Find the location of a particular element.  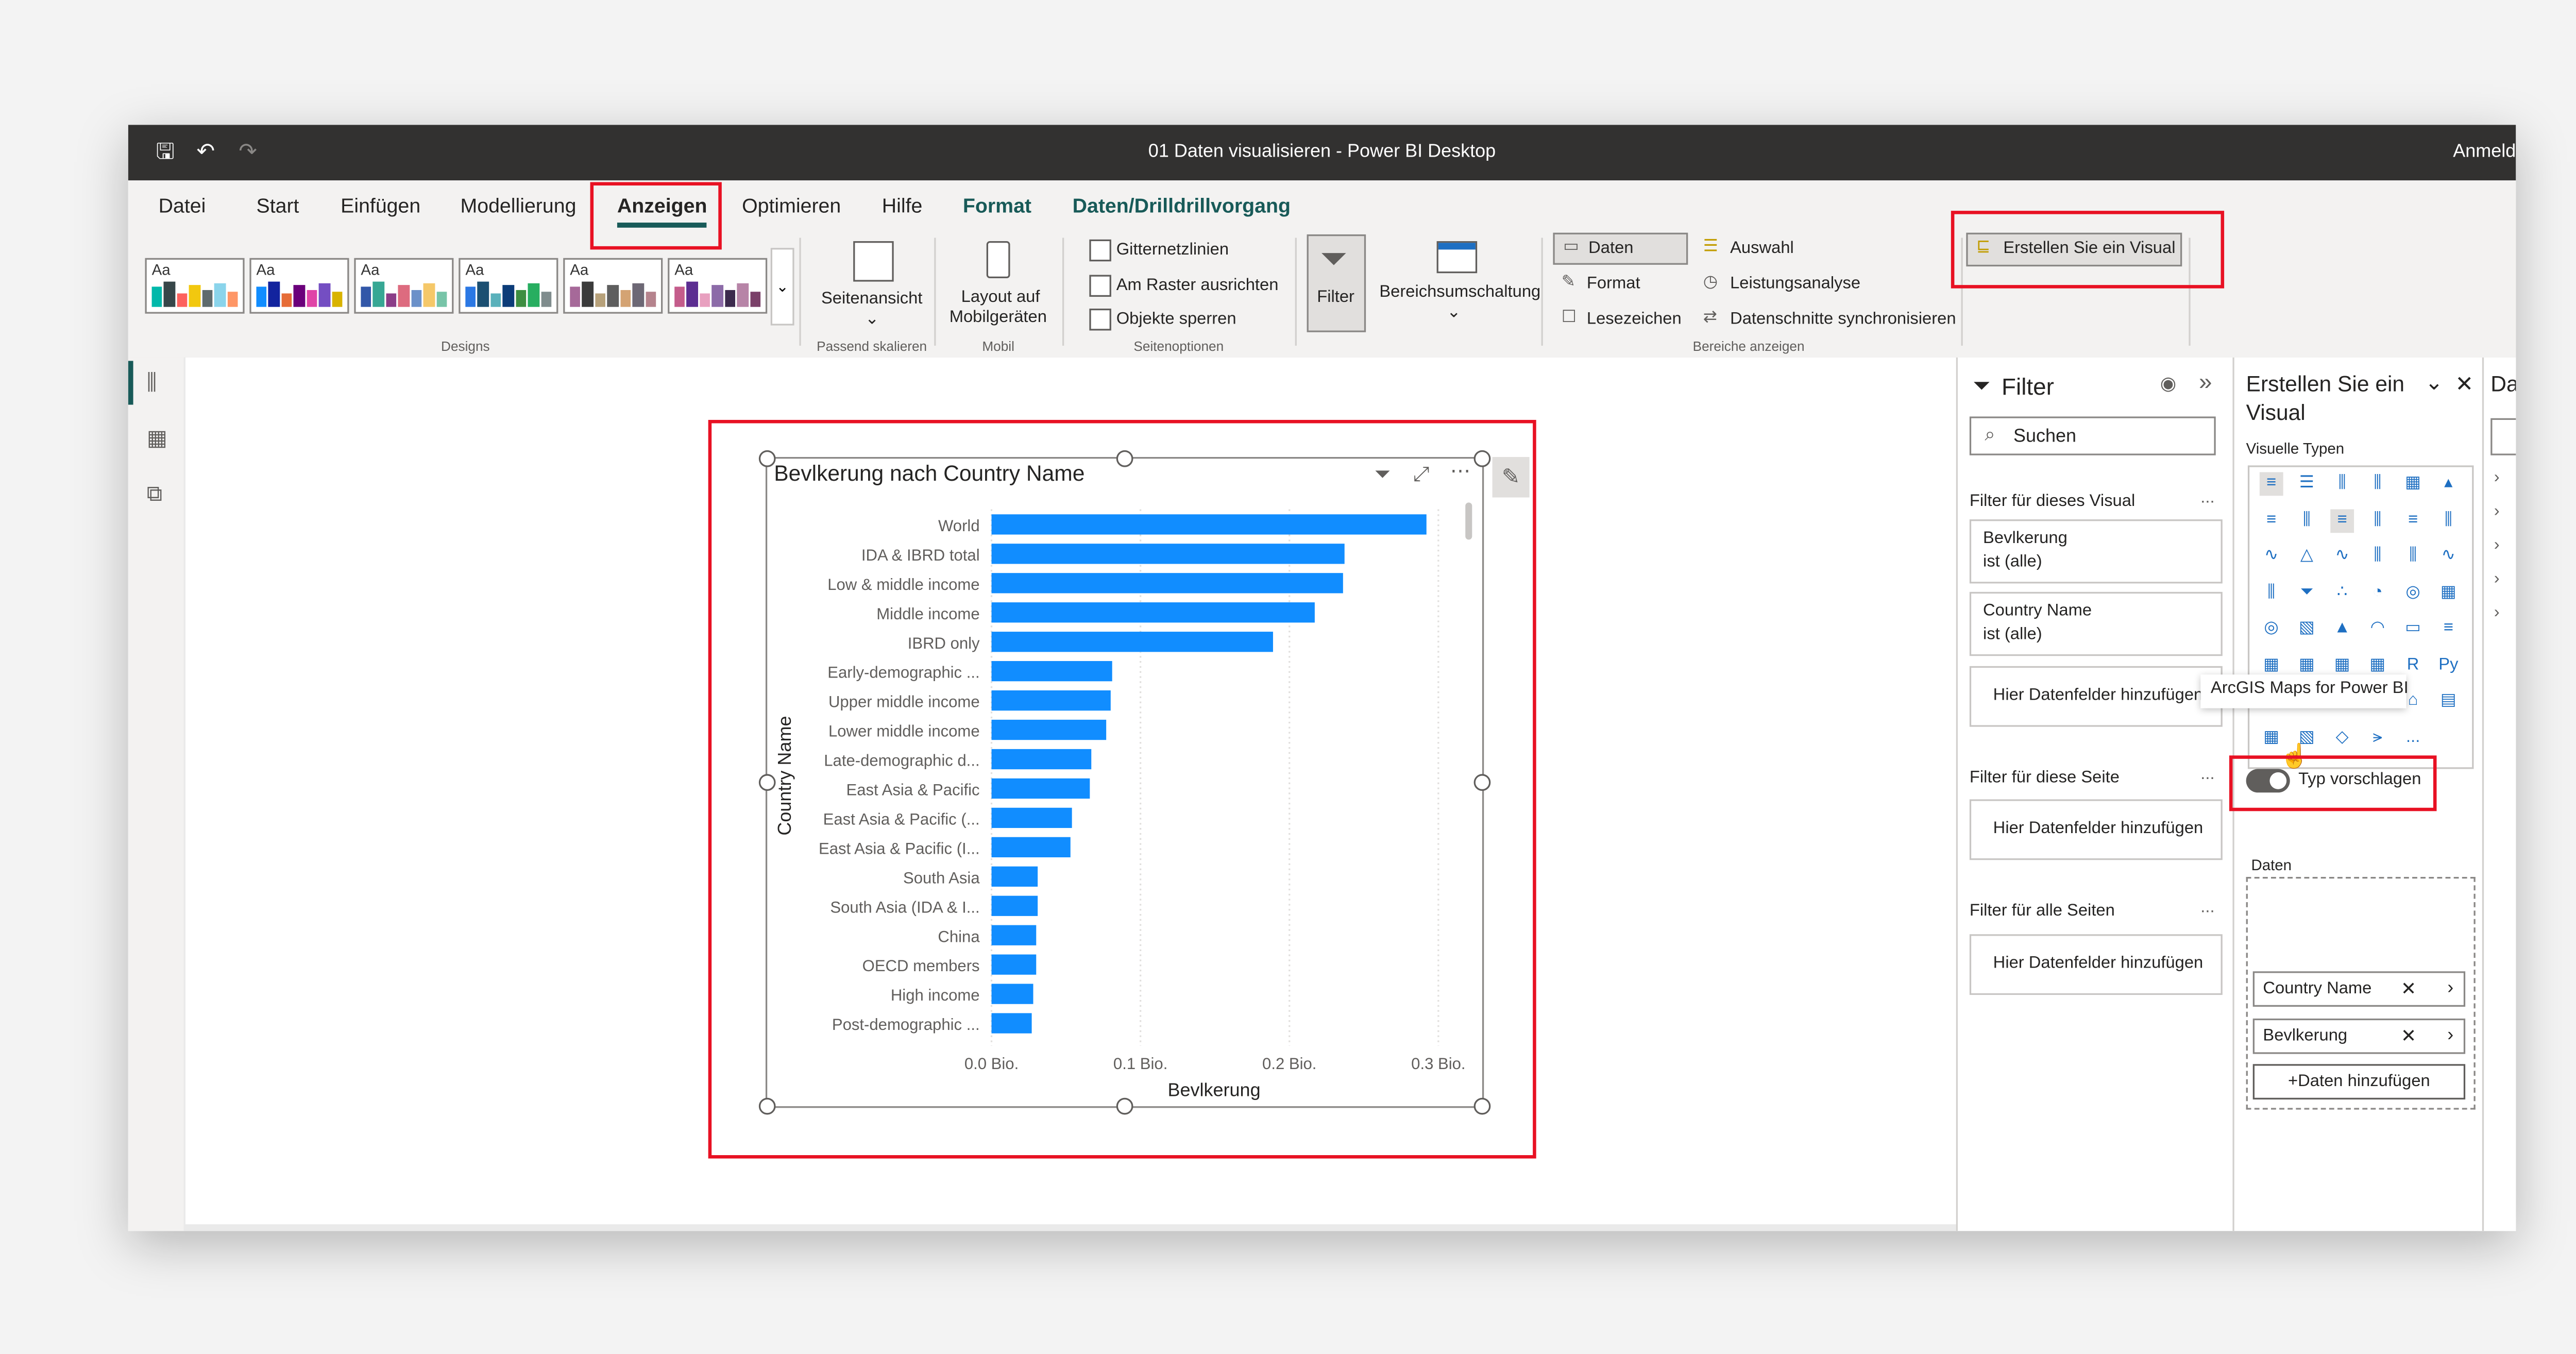

am-raster-checkbox is located at coordinates (1100, 286).